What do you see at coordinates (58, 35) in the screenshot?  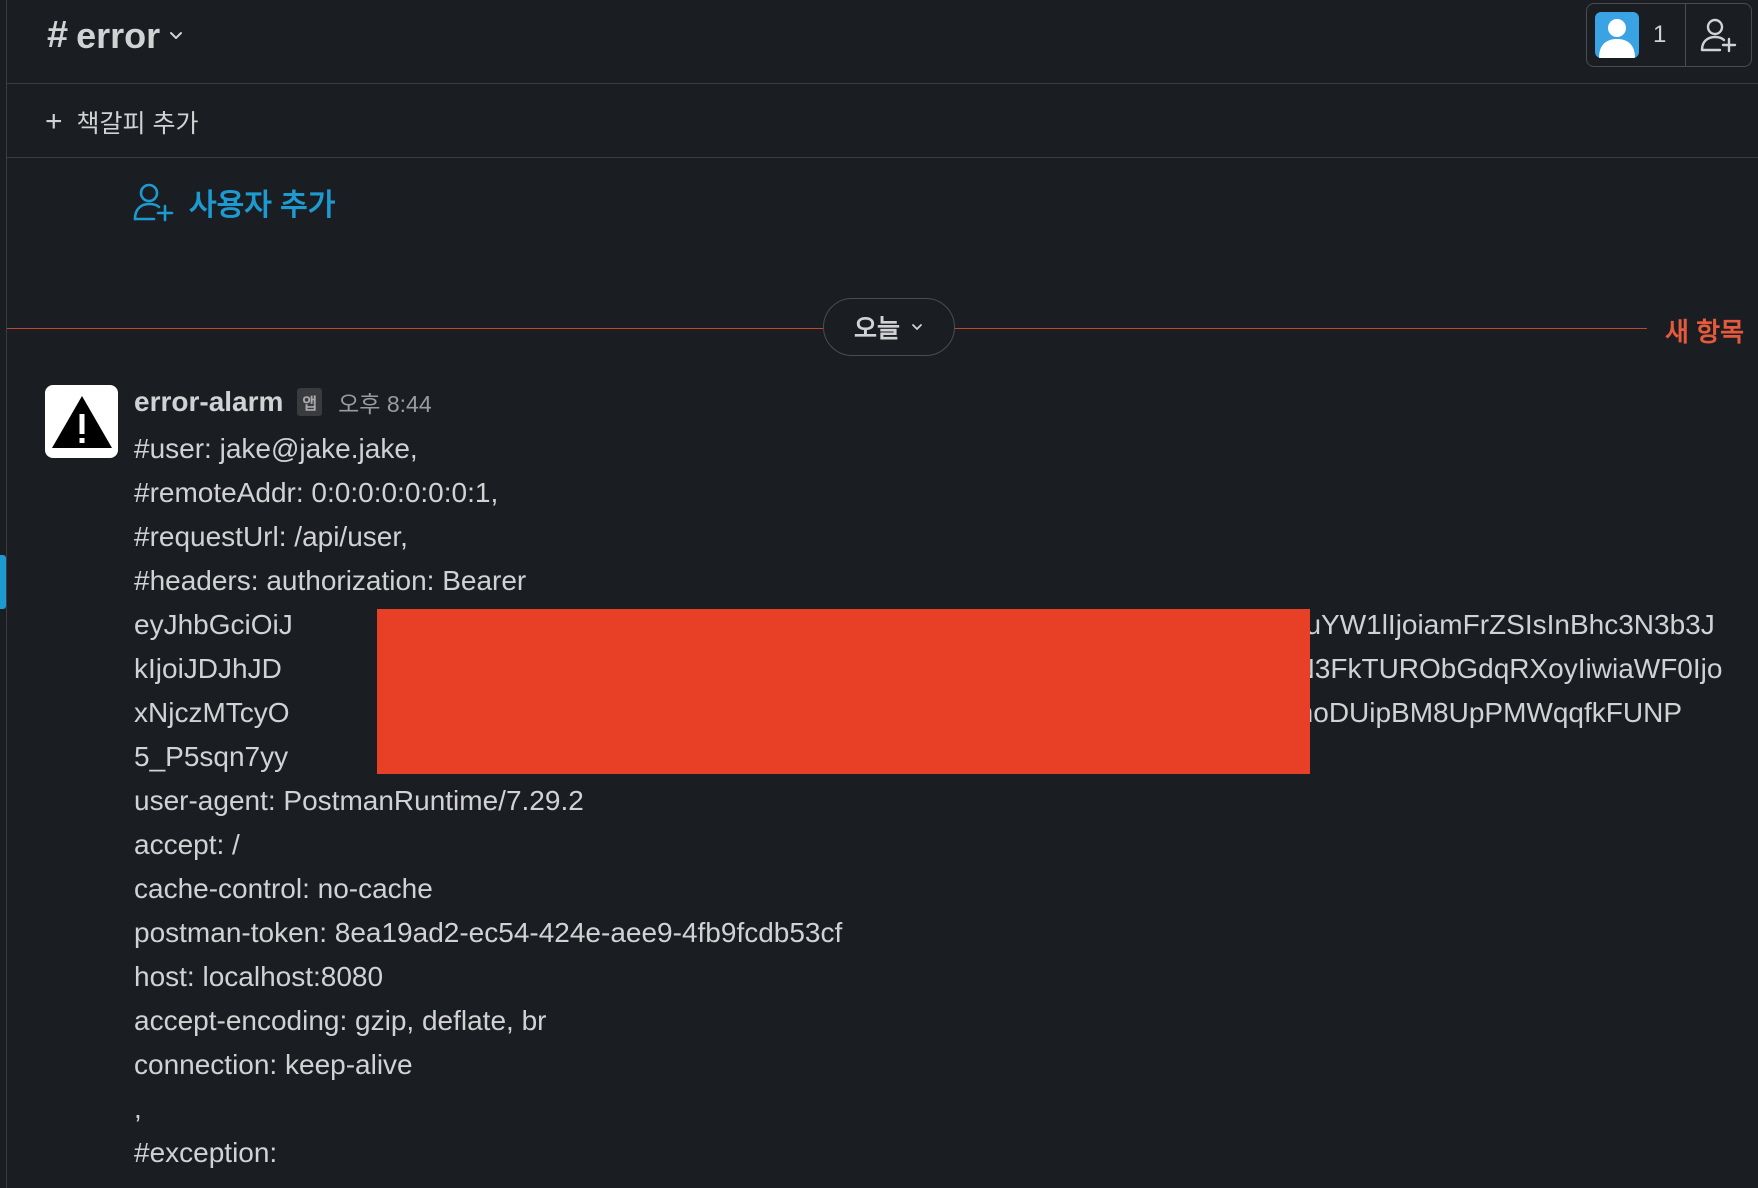 I see `hash-icon: #` at bounding box center [58, 35].